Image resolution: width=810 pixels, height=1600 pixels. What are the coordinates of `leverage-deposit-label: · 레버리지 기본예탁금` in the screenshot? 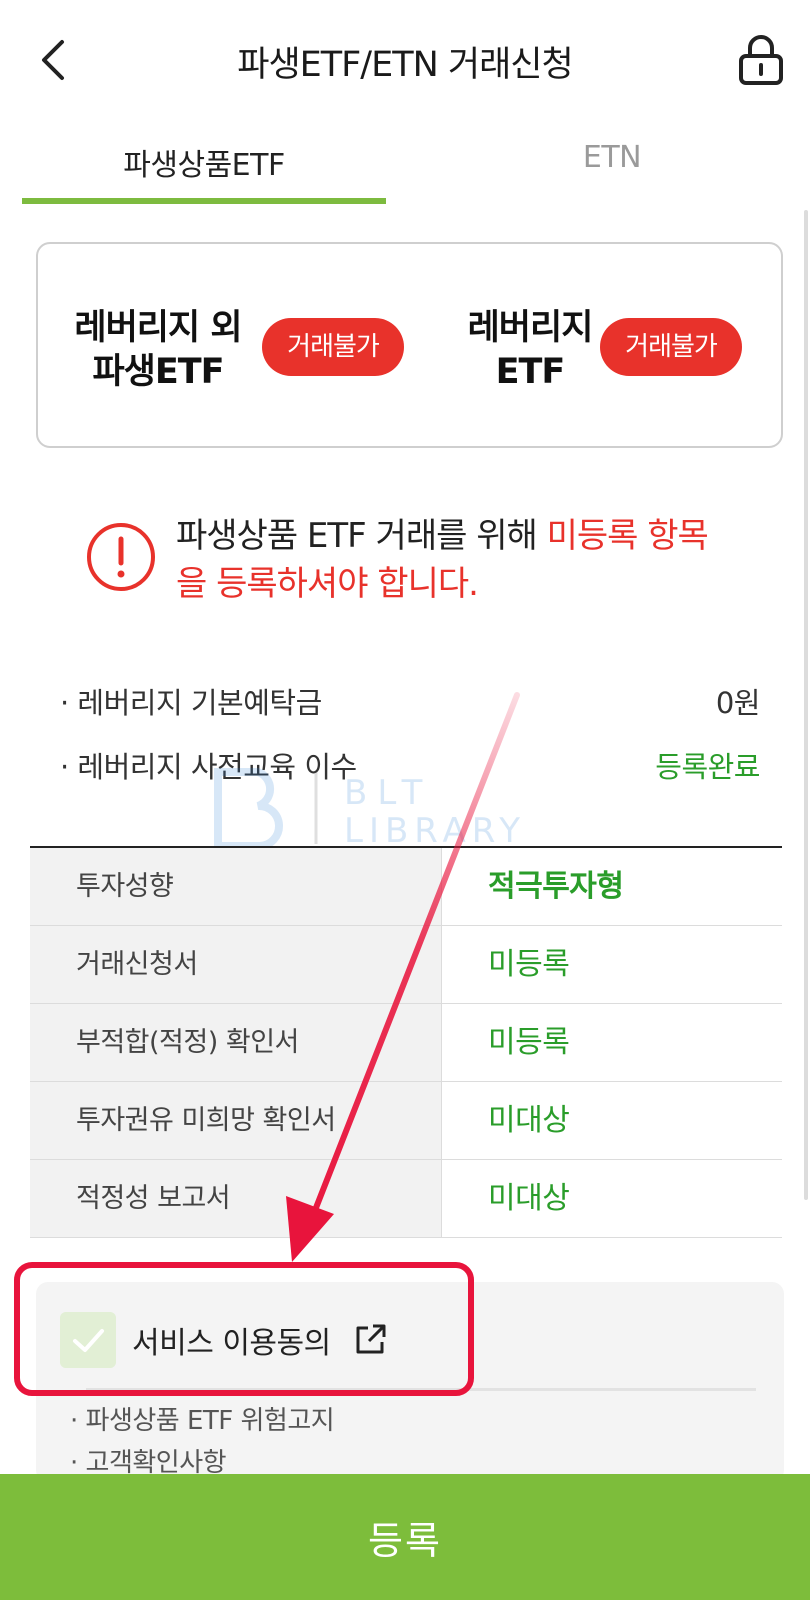 It's located at (191, 703).